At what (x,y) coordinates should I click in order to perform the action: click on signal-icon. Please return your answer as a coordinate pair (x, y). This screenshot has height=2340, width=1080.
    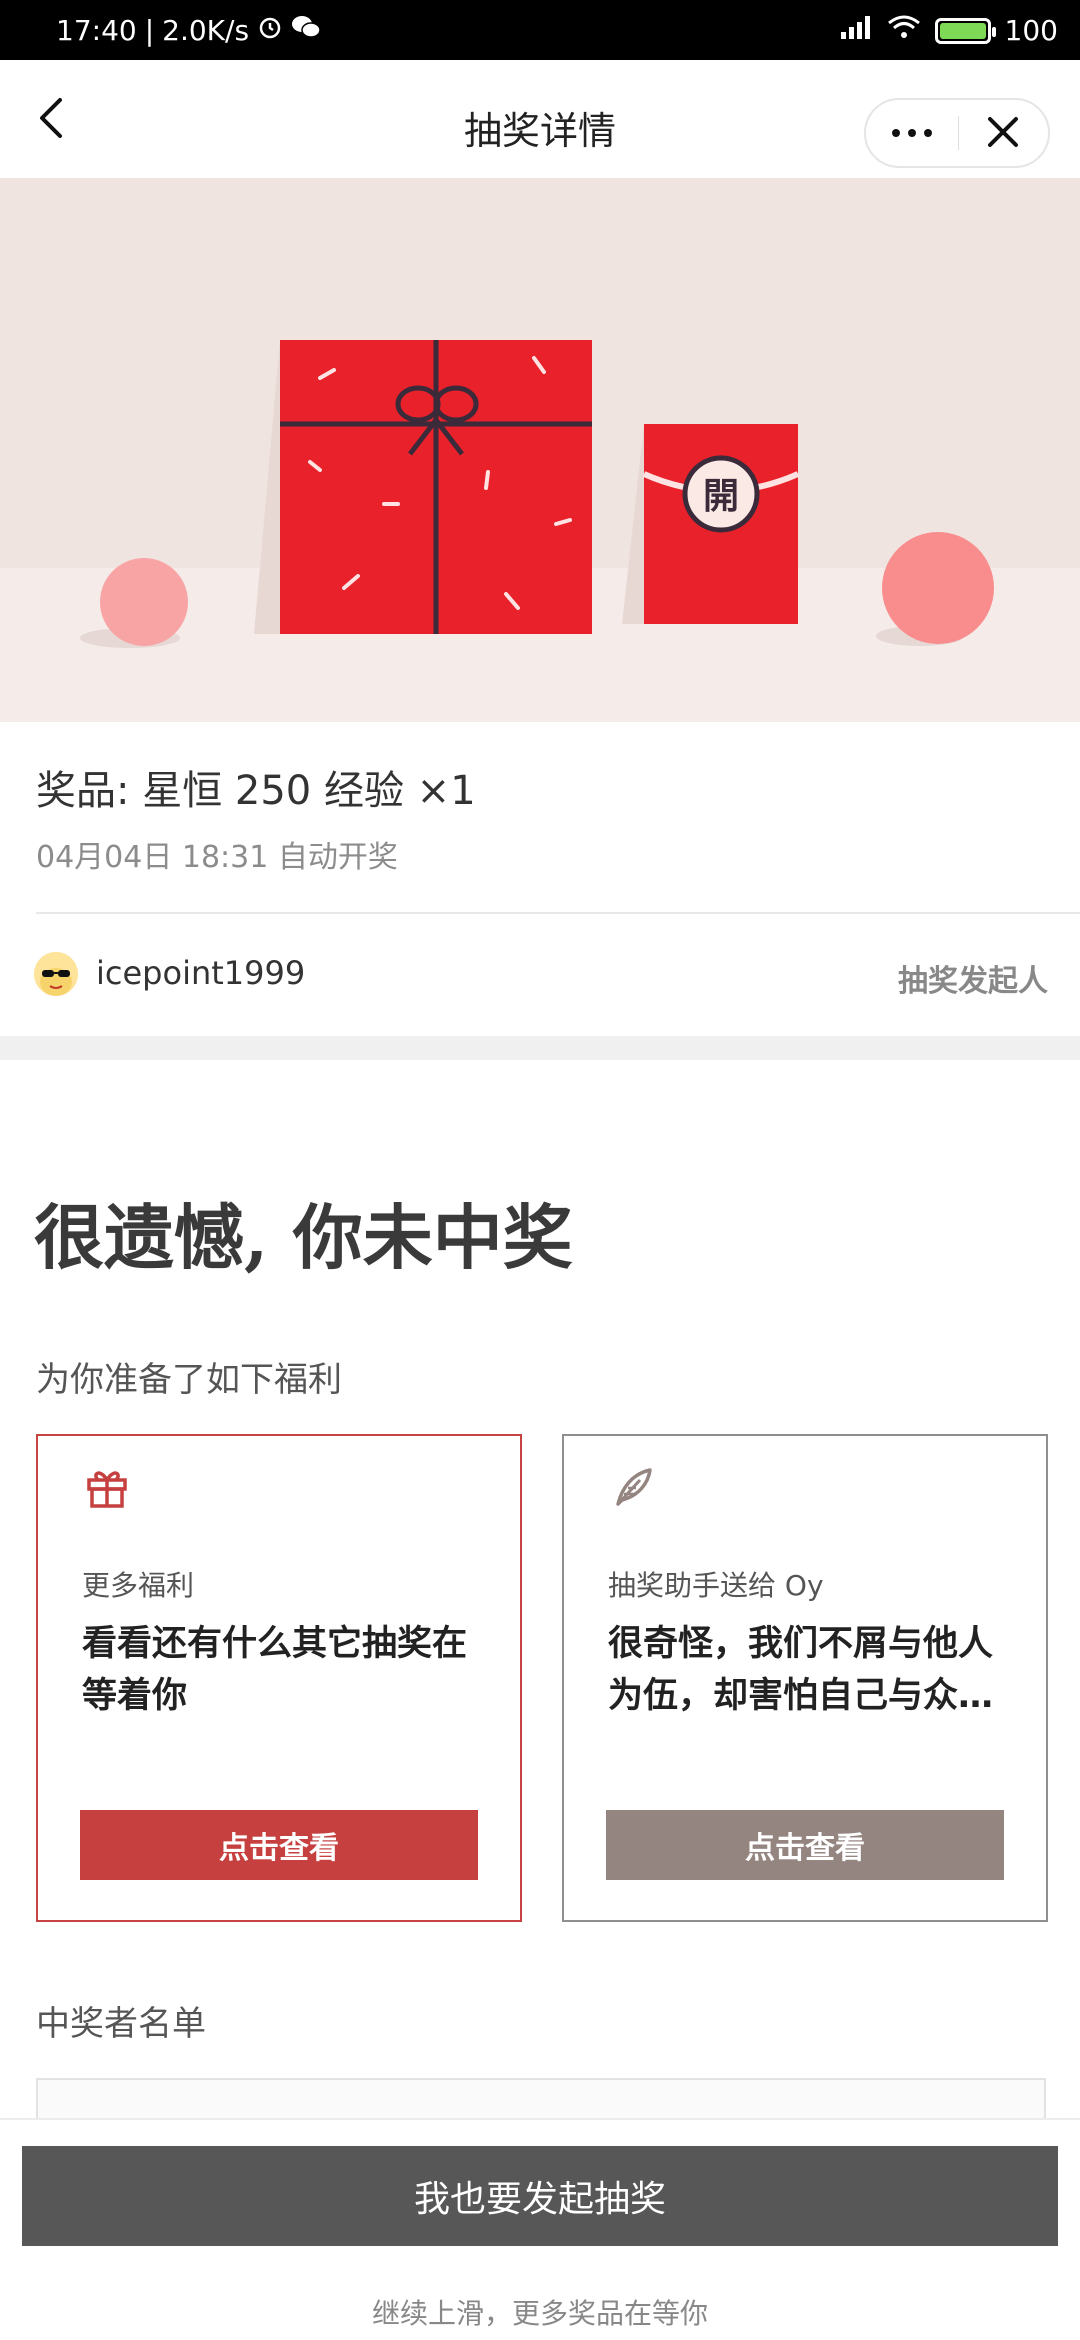
    Looking at the image, I should click on (856, 30).